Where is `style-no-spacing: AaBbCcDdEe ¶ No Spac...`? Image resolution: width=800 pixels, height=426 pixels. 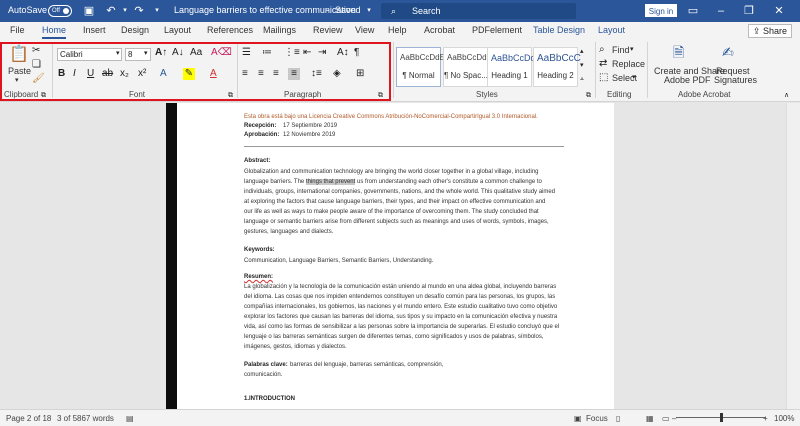
style-no-spacing: AaBbCcDdEe ¶ No Spac... is located at coordinates (469, 67).